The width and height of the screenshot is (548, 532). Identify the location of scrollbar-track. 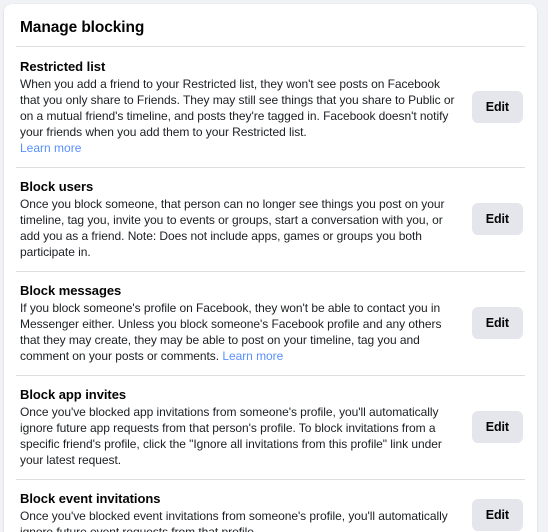
(544, 266).